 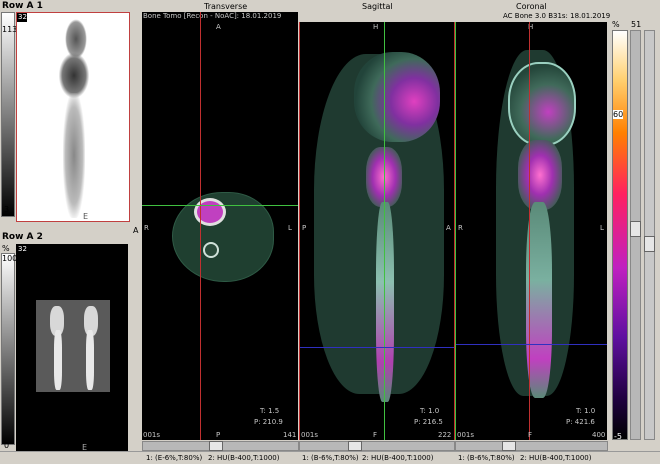 What do you see at coordinates (220, 205) in the screenshot?
I see `transverse-crosshair-horizontal` at bounding box center [220, 205].